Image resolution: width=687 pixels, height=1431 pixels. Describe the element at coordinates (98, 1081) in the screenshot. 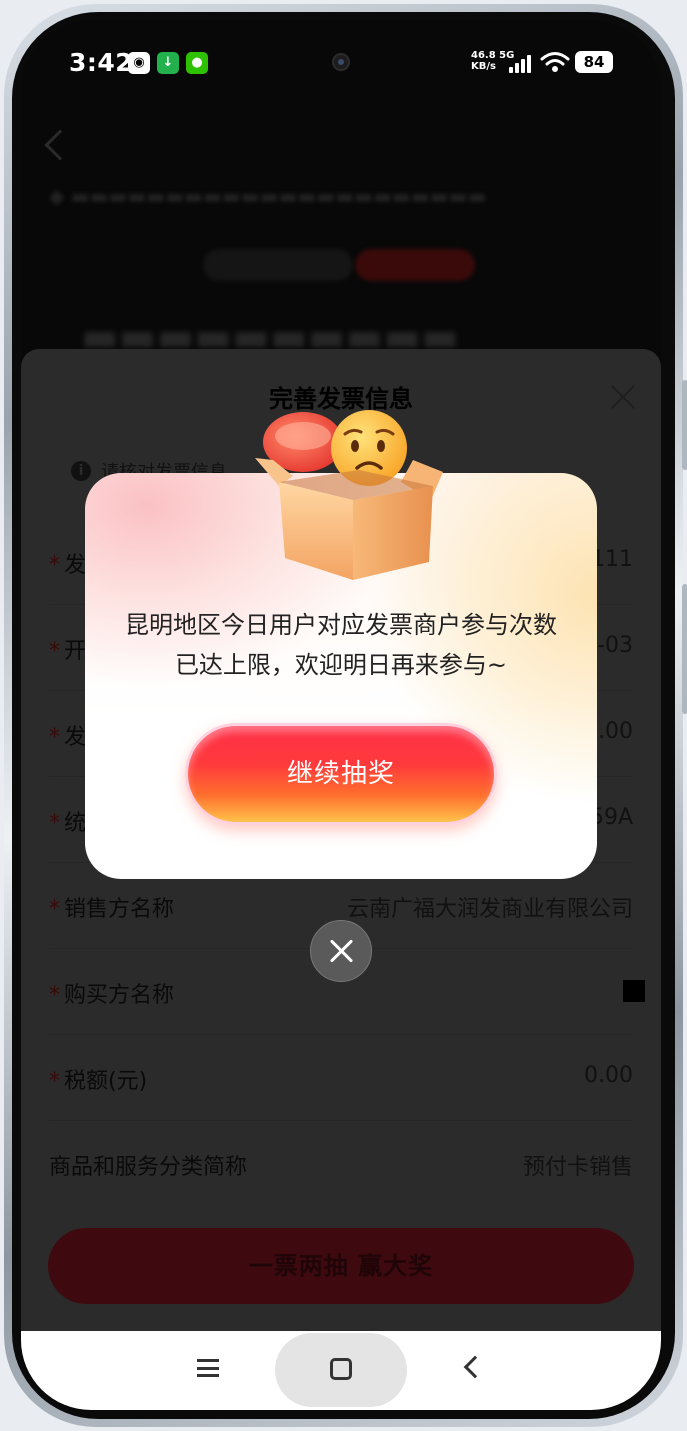

I see `row-label: * 税额(元)` at that location.